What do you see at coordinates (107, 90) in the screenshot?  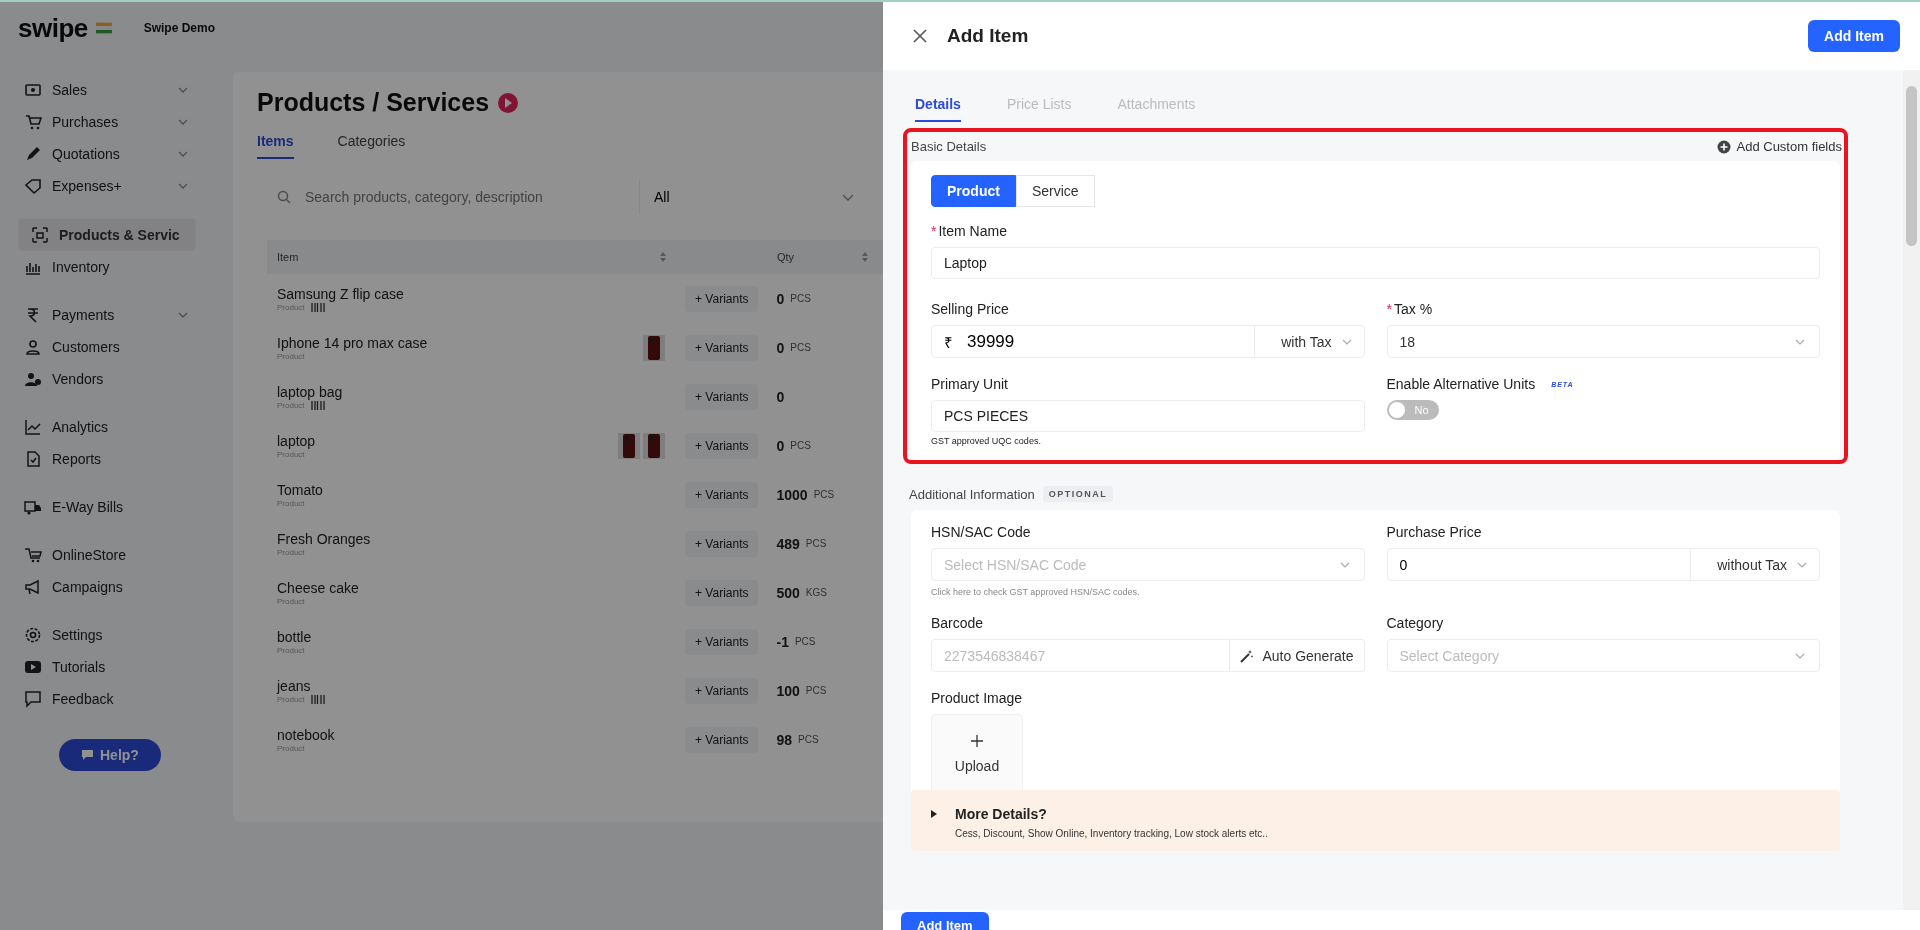 I see `sidebar-item: Sales` at bounding box center [107, 90].